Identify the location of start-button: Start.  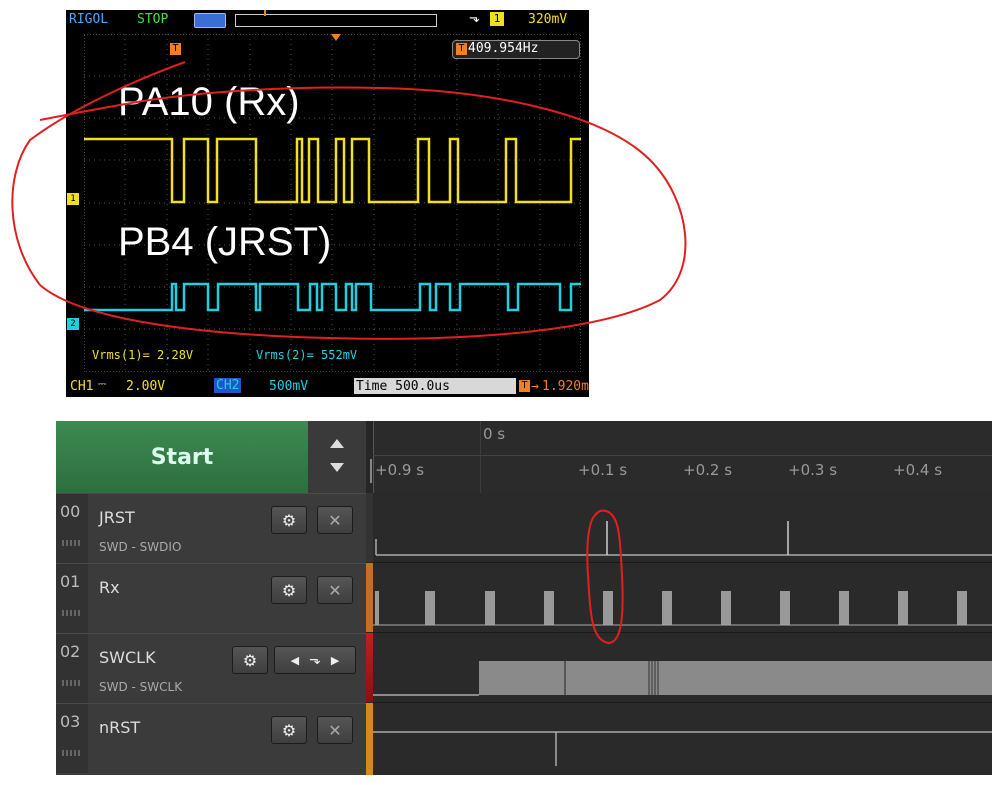
(182, 457).